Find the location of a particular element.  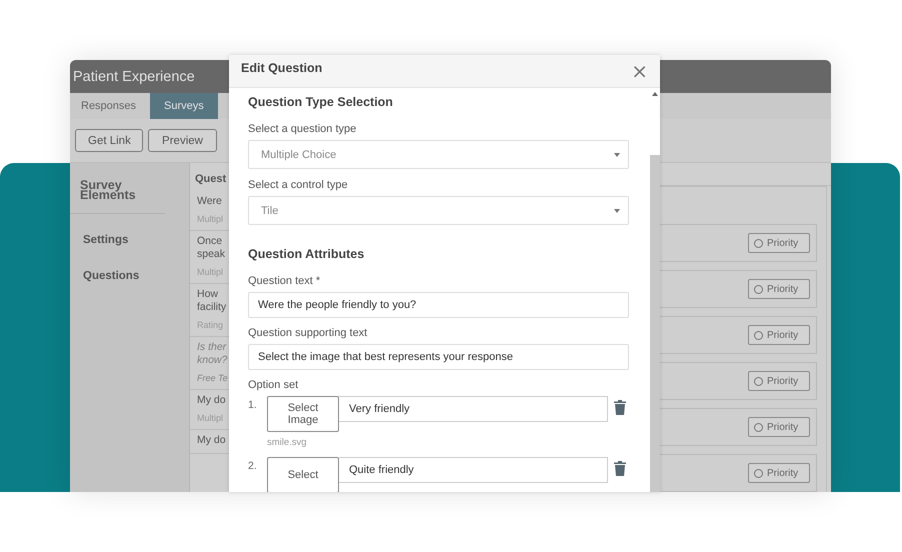

section-heading: Question Attributes is located at coordinates (307, 254).